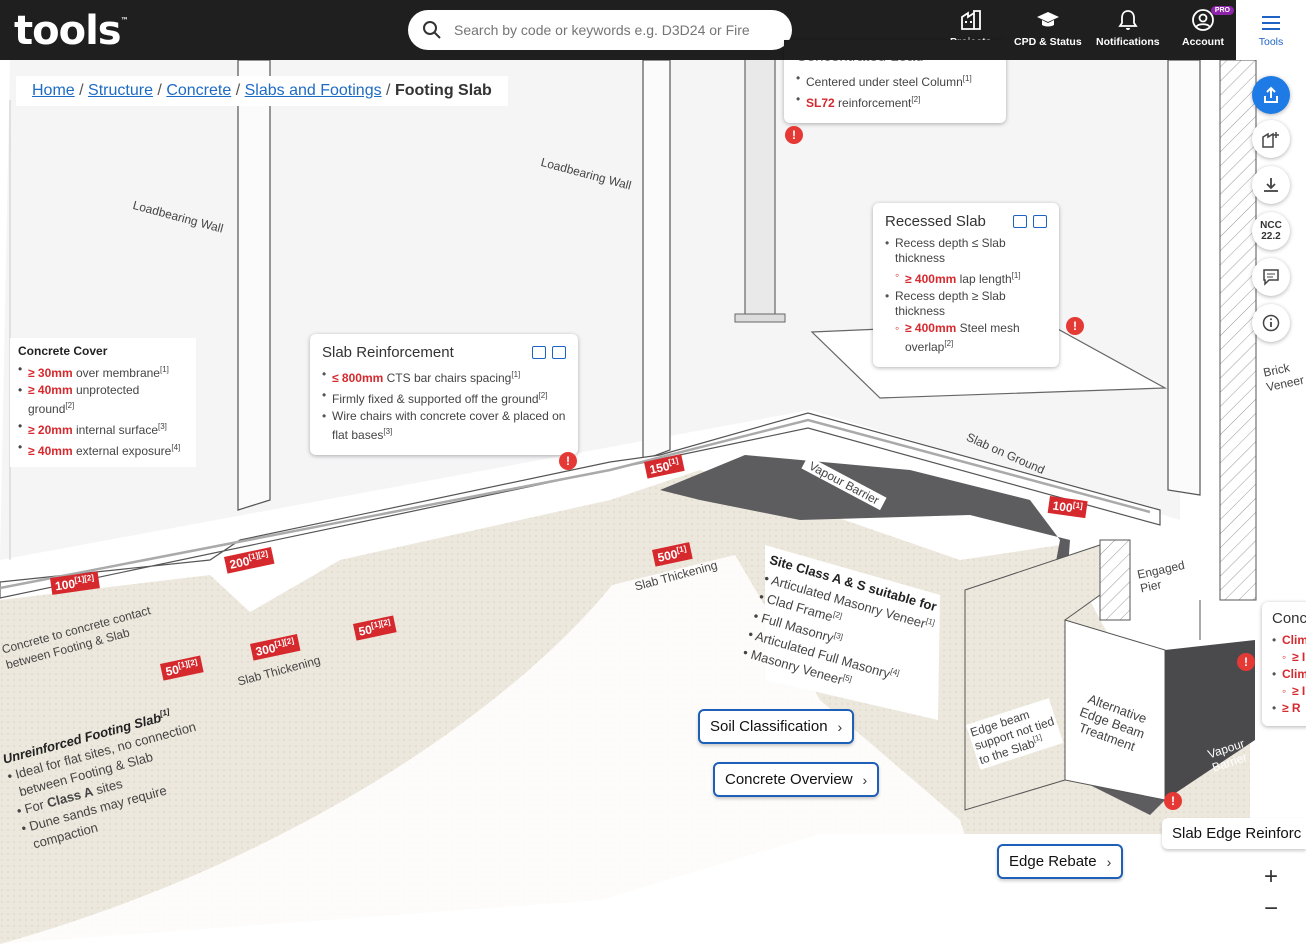  I want to click on edge-rebate-link: Edge Rebate ›, so click(1060, 861).